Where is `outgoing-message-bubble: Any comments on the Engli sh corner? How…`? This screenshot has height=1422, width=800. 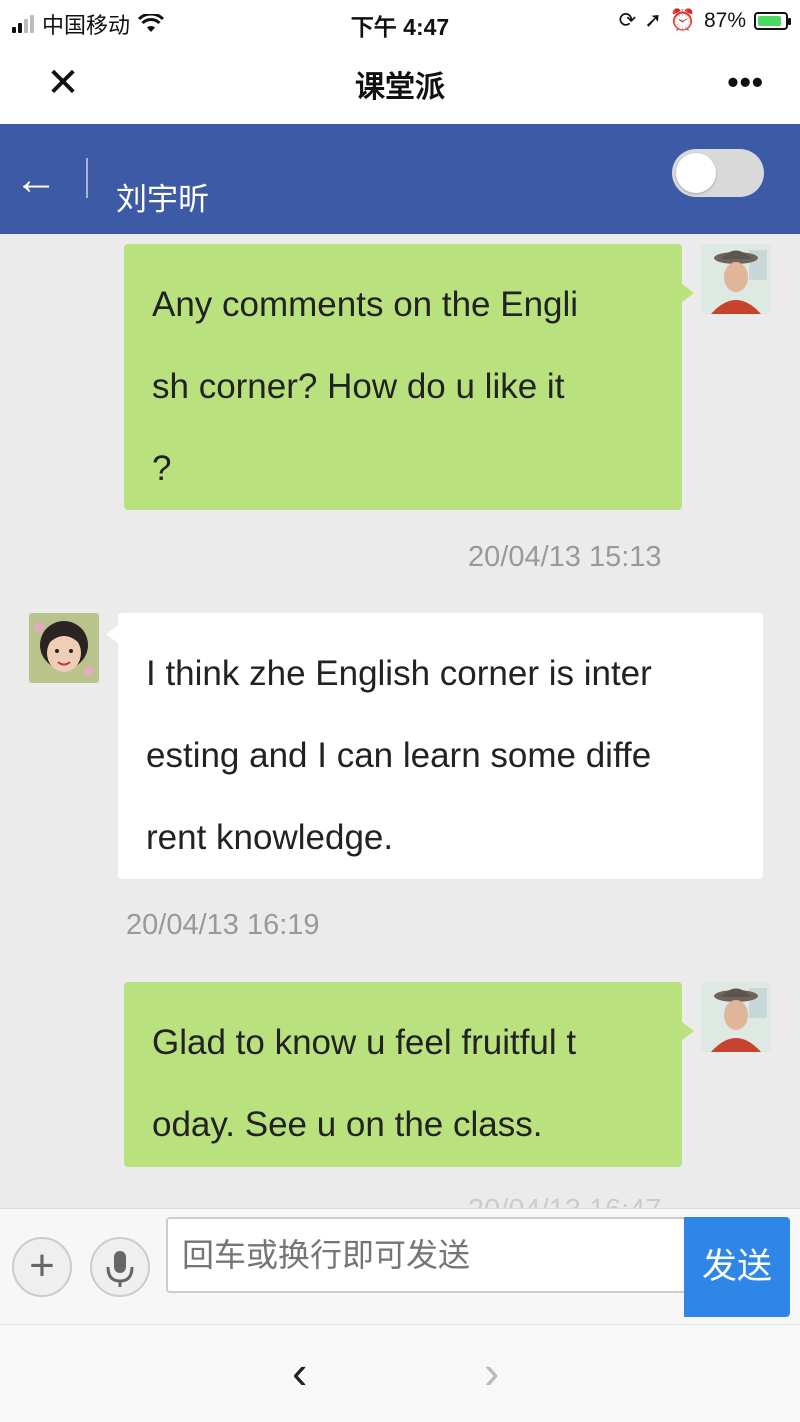 outgoing-message-bubble: Any comments on the Engli sh corner? How… is located at coordinates (403, 377).